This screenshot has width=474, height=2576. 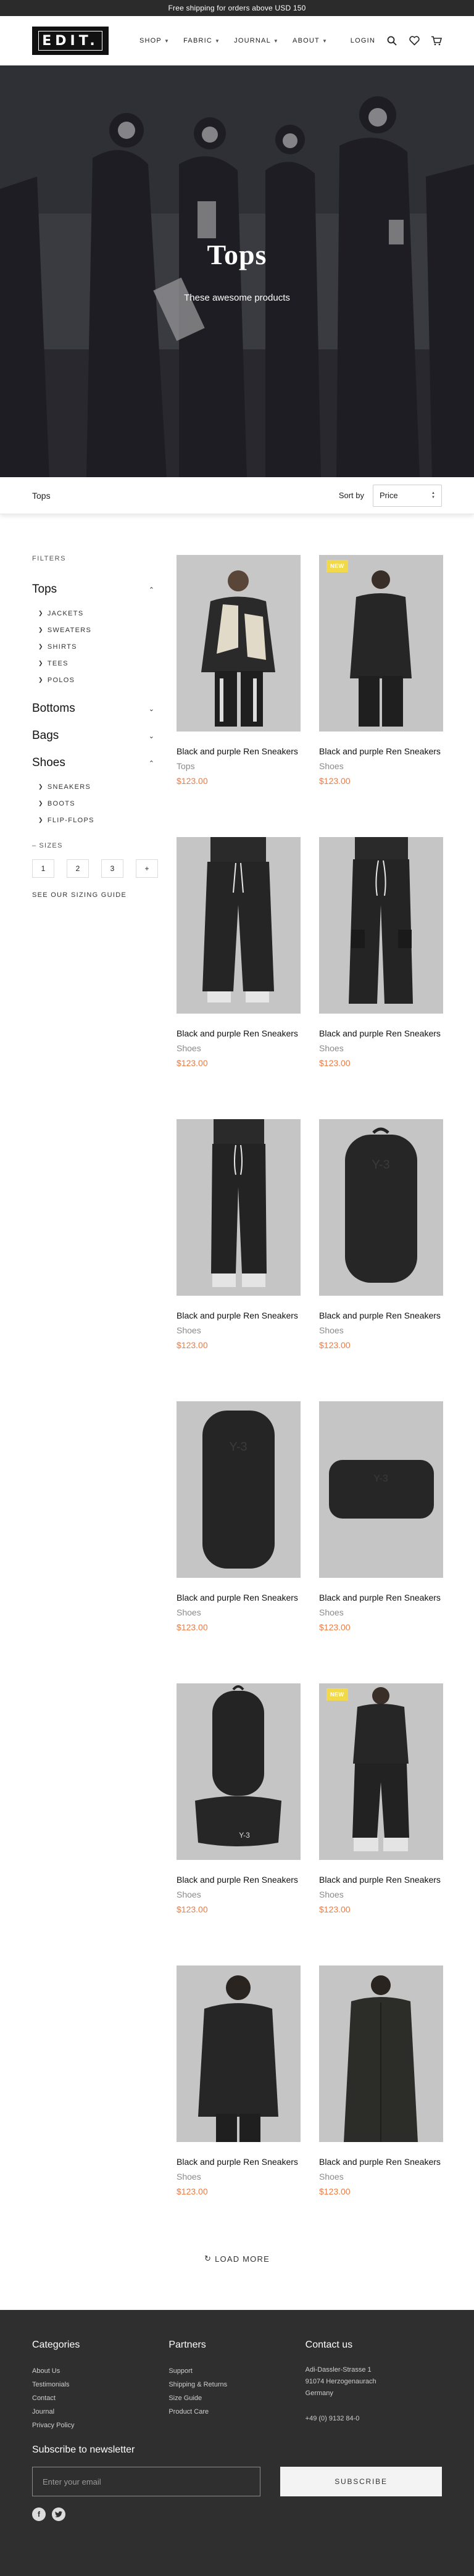 What do you see at coordinates (58, 2514) in the screenshot?
I see `twitter-icon` at bounding box center [58, 2514].